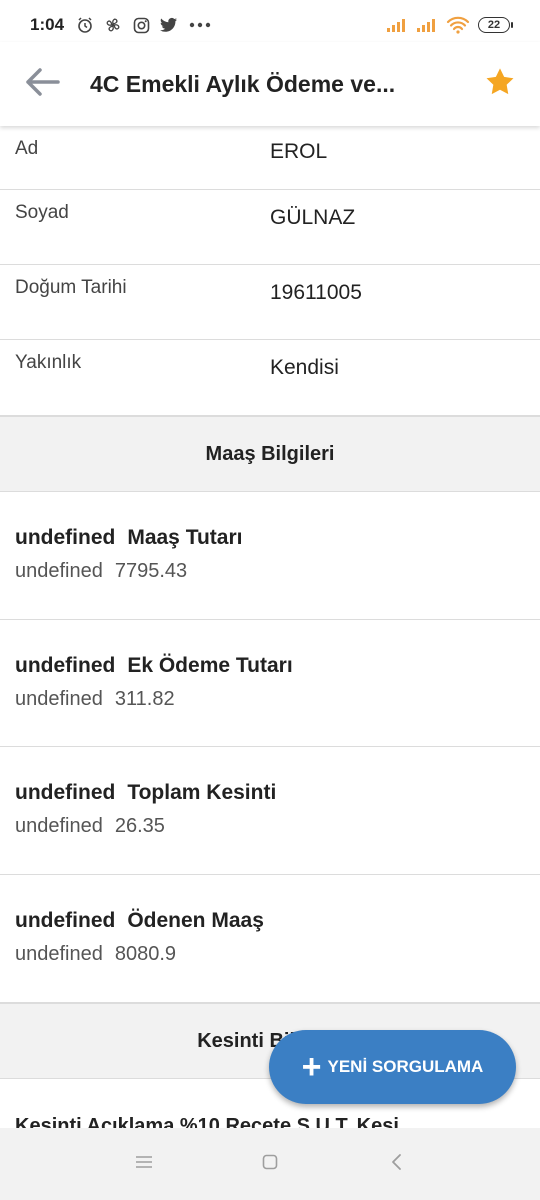  I want to click on item-label: Ek Ödeme Tutarı, so click(210, 665).